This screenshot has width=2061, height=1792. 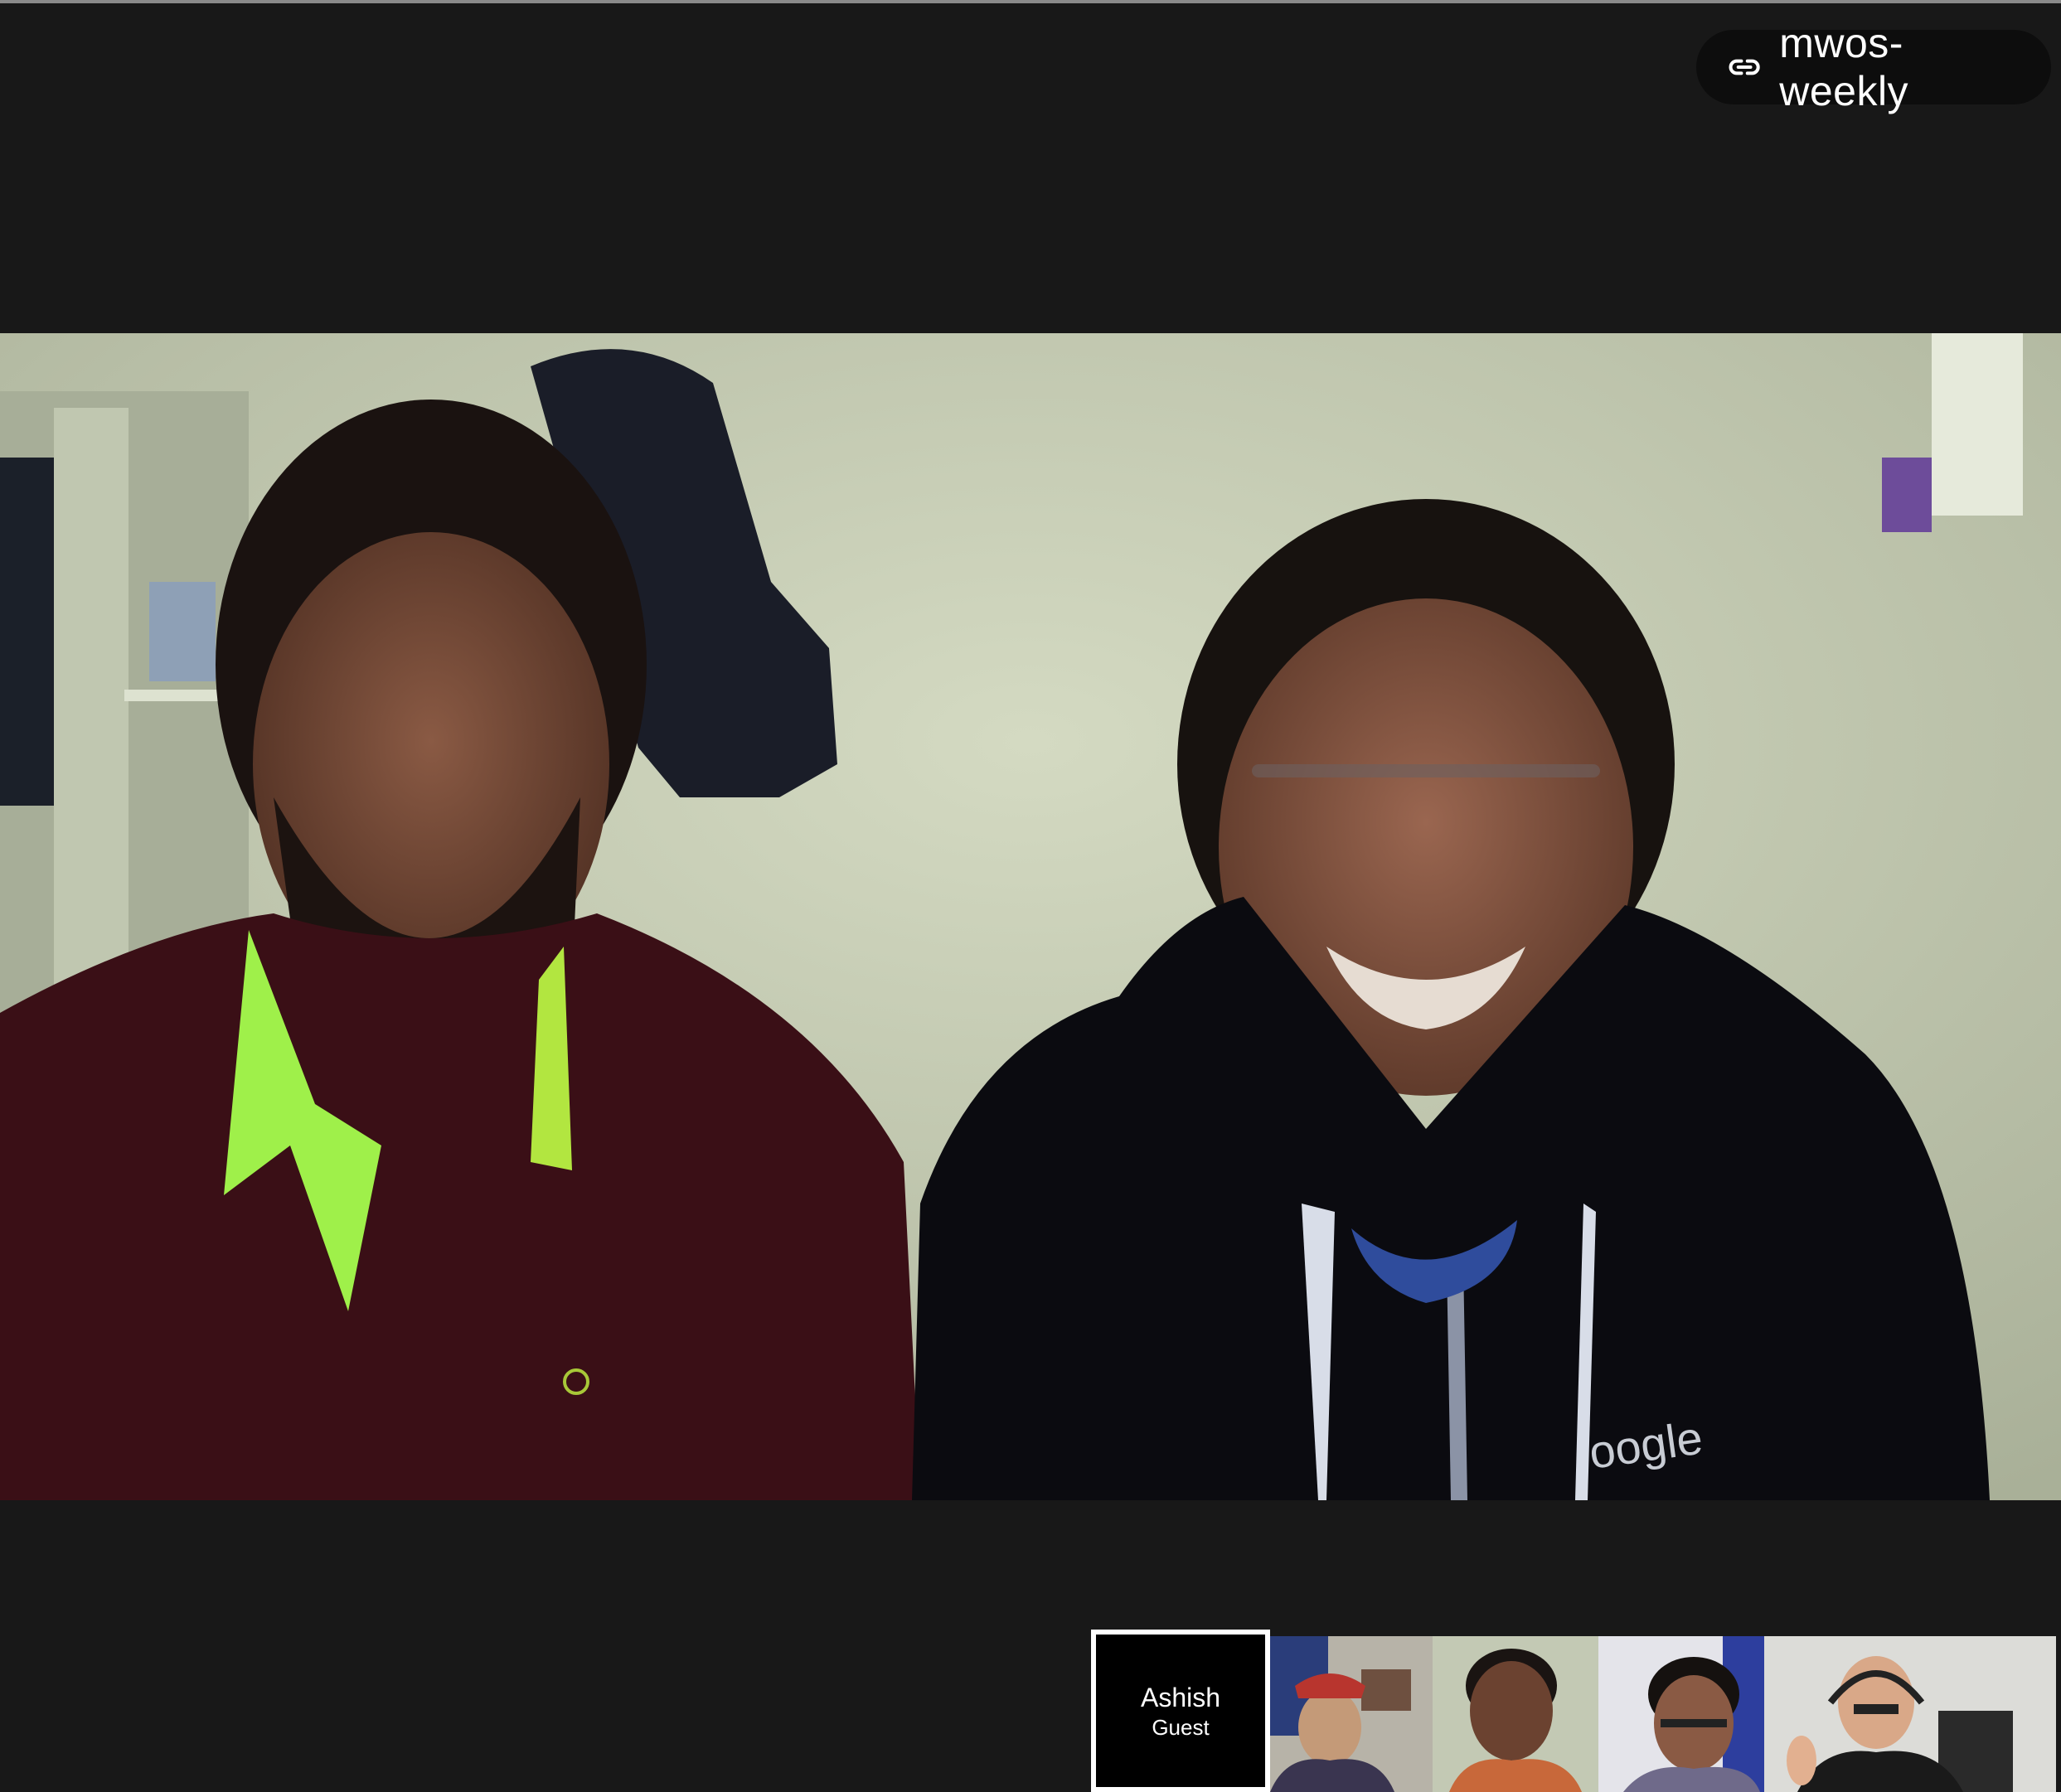 What do you see at coordinates (1180, 1697) in the screenshot?
I see `self-name: Ashish` at bounding box center [1180, 1697].